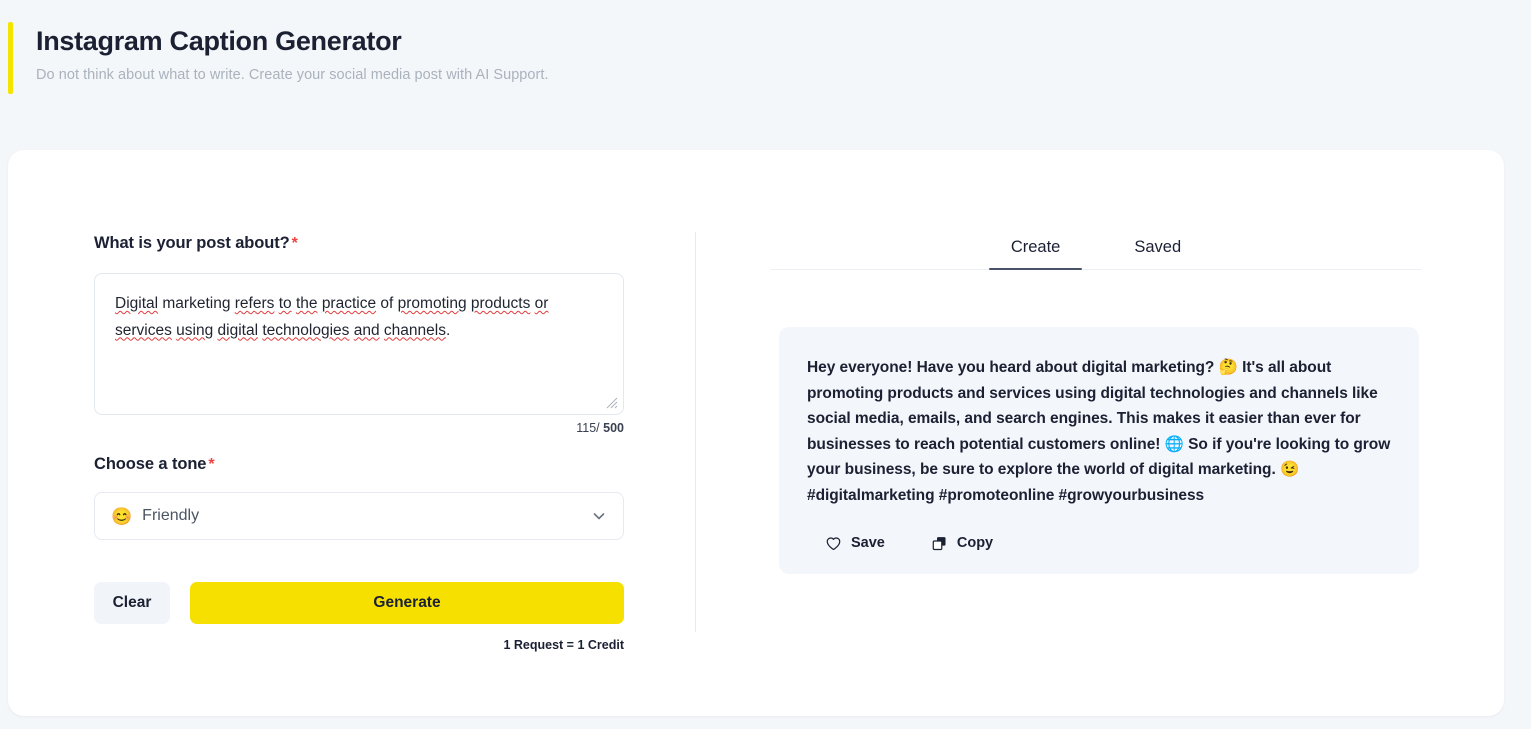 The image size is (1531, 729). I want to click on result-actions: Save Copy, so click(1099, 543).